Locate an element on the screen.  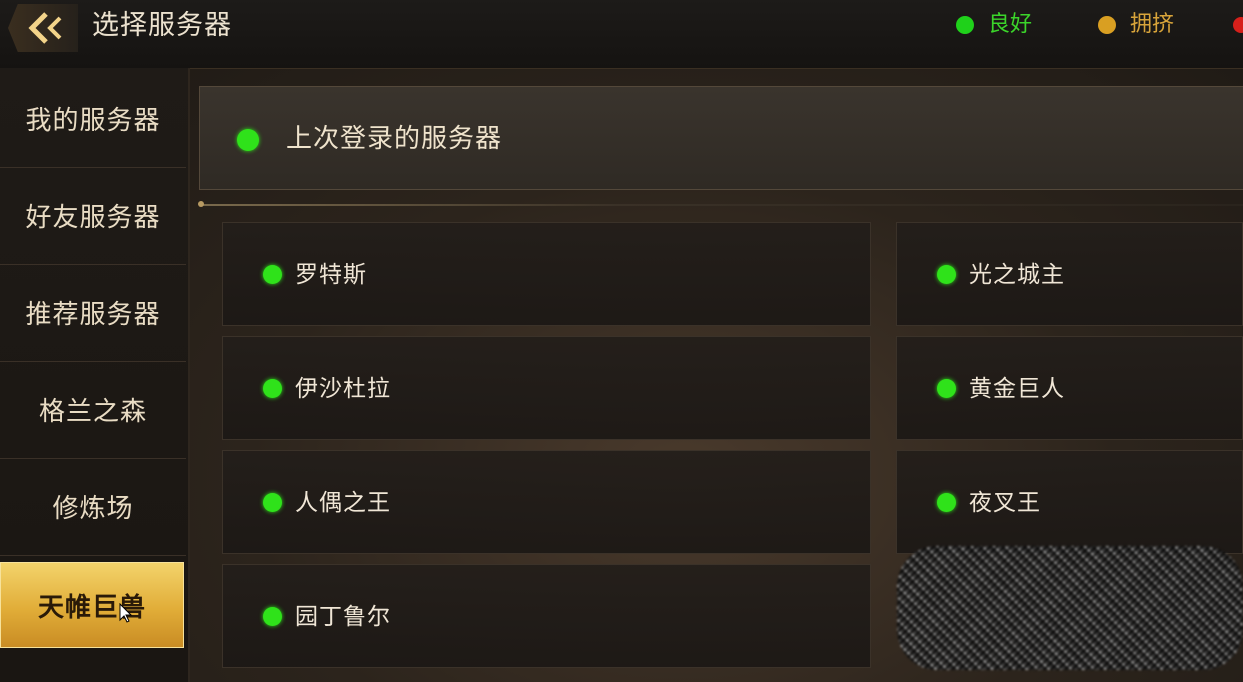
last-login-server: 上次登录的服务器 is located at coordinates (721, 138).